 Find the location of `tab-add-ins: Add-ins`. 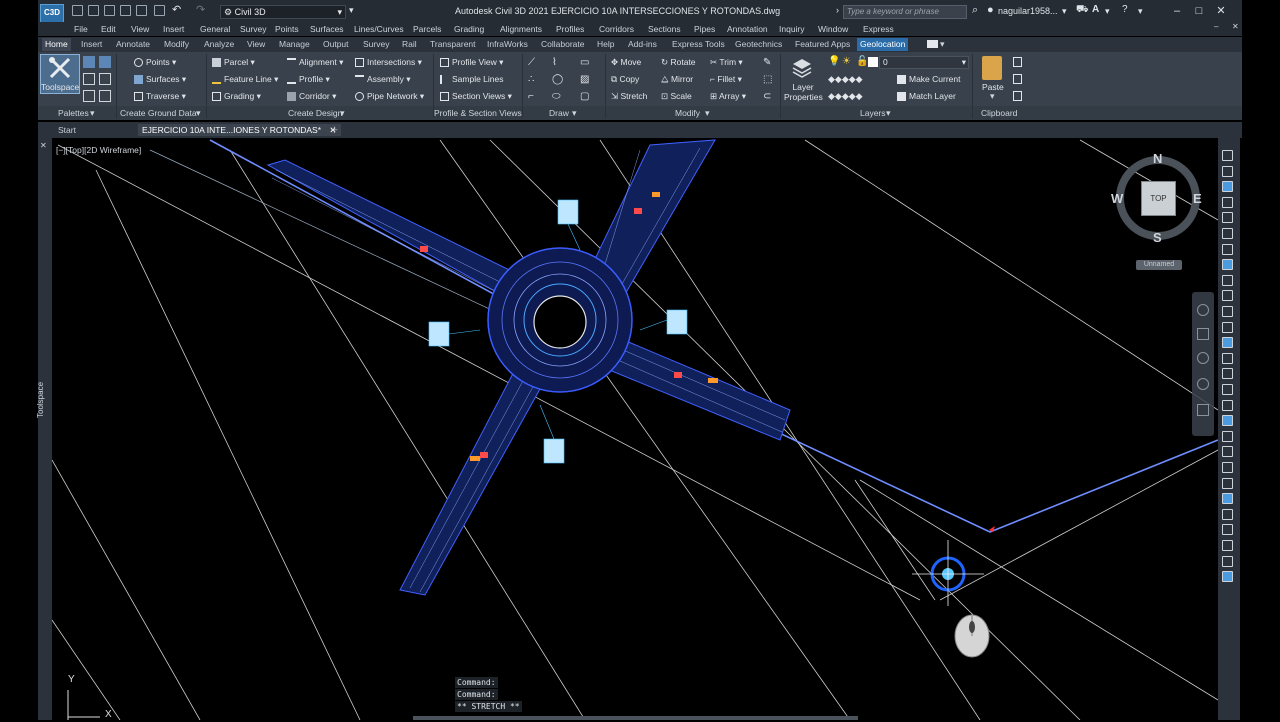

tab-add-ins: Add-ins is located at coordinates (642, 44).